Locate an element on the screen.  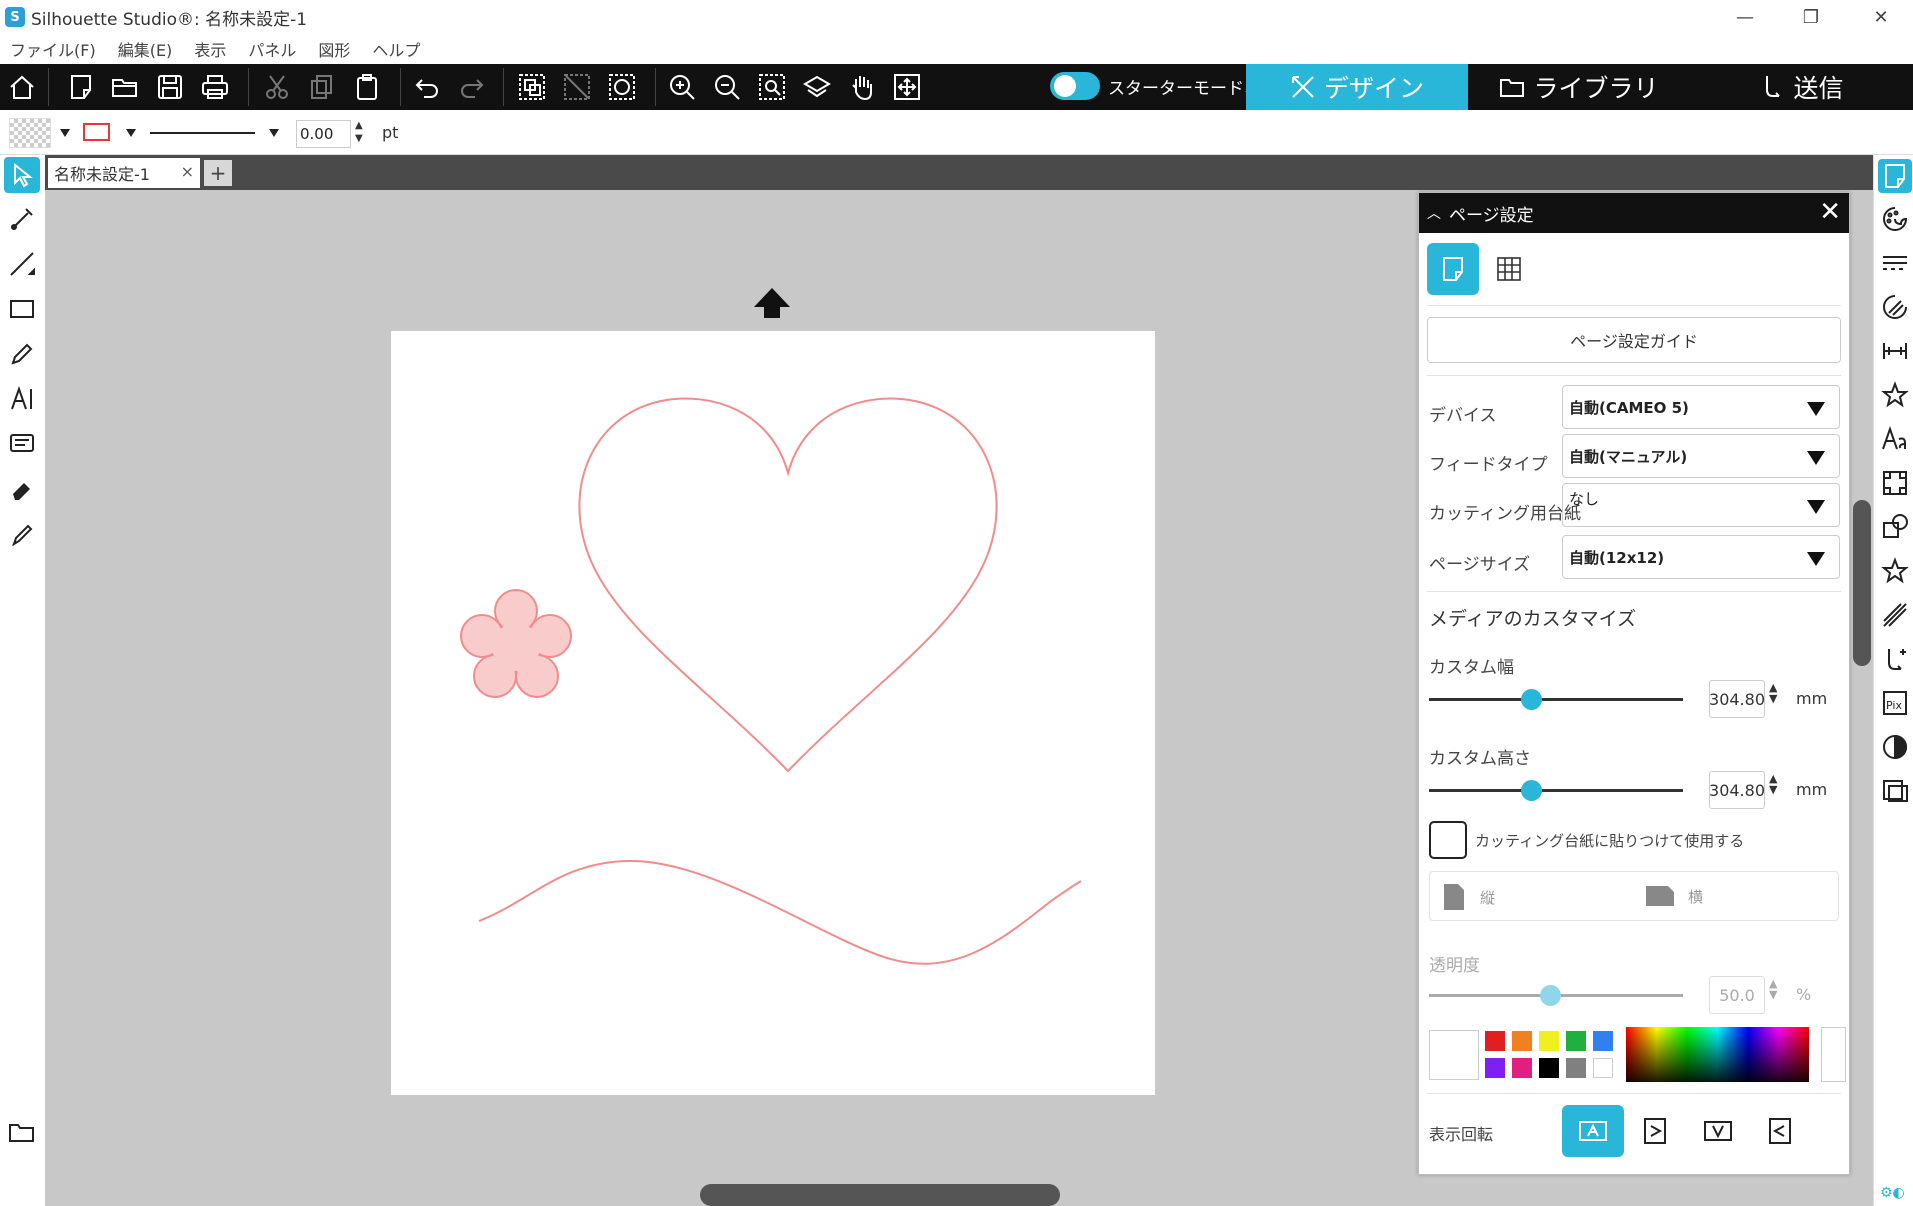
collapse-chevron-icon: ︿ is located at coordinates (1434, 213).